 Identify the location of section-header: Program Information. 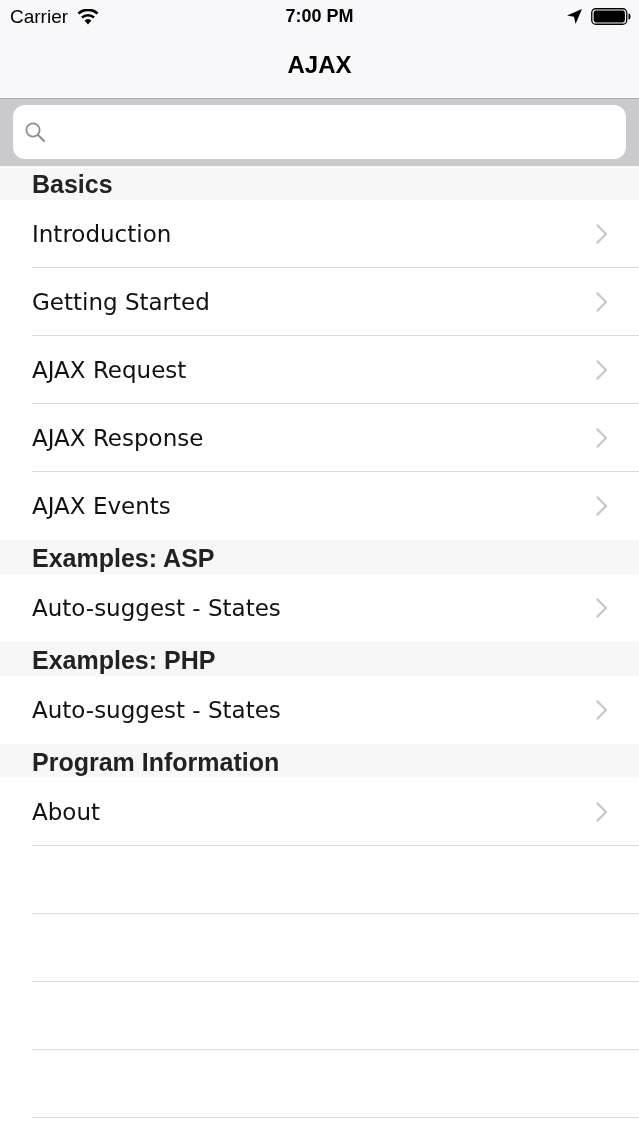
(319, 761).